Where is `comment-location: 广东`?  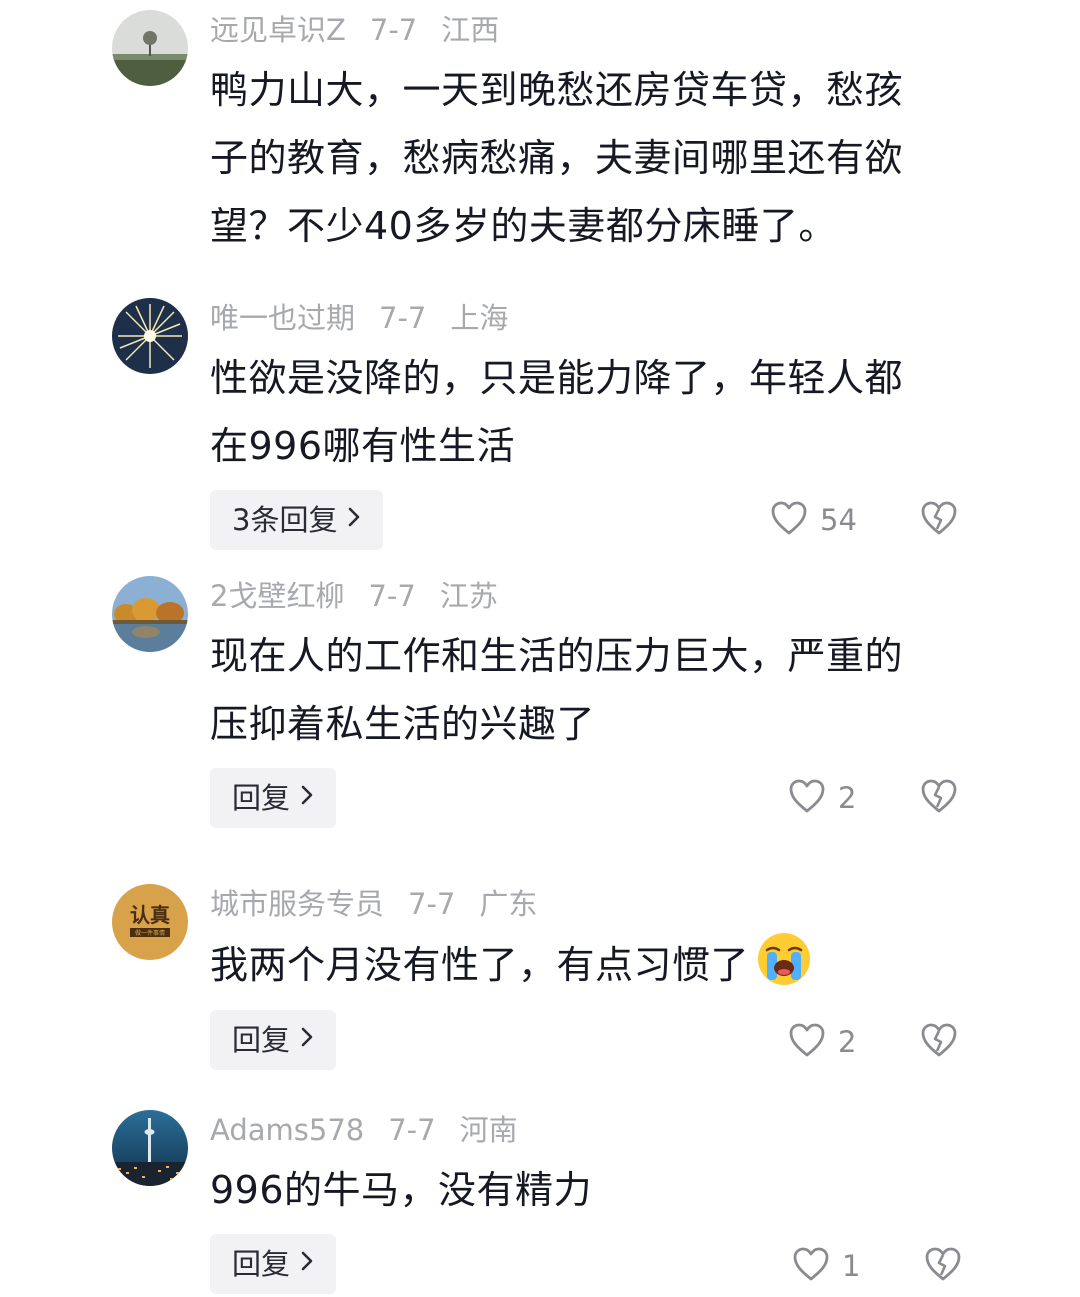
comment-location: 广东 is located at coordinates (508, 904).